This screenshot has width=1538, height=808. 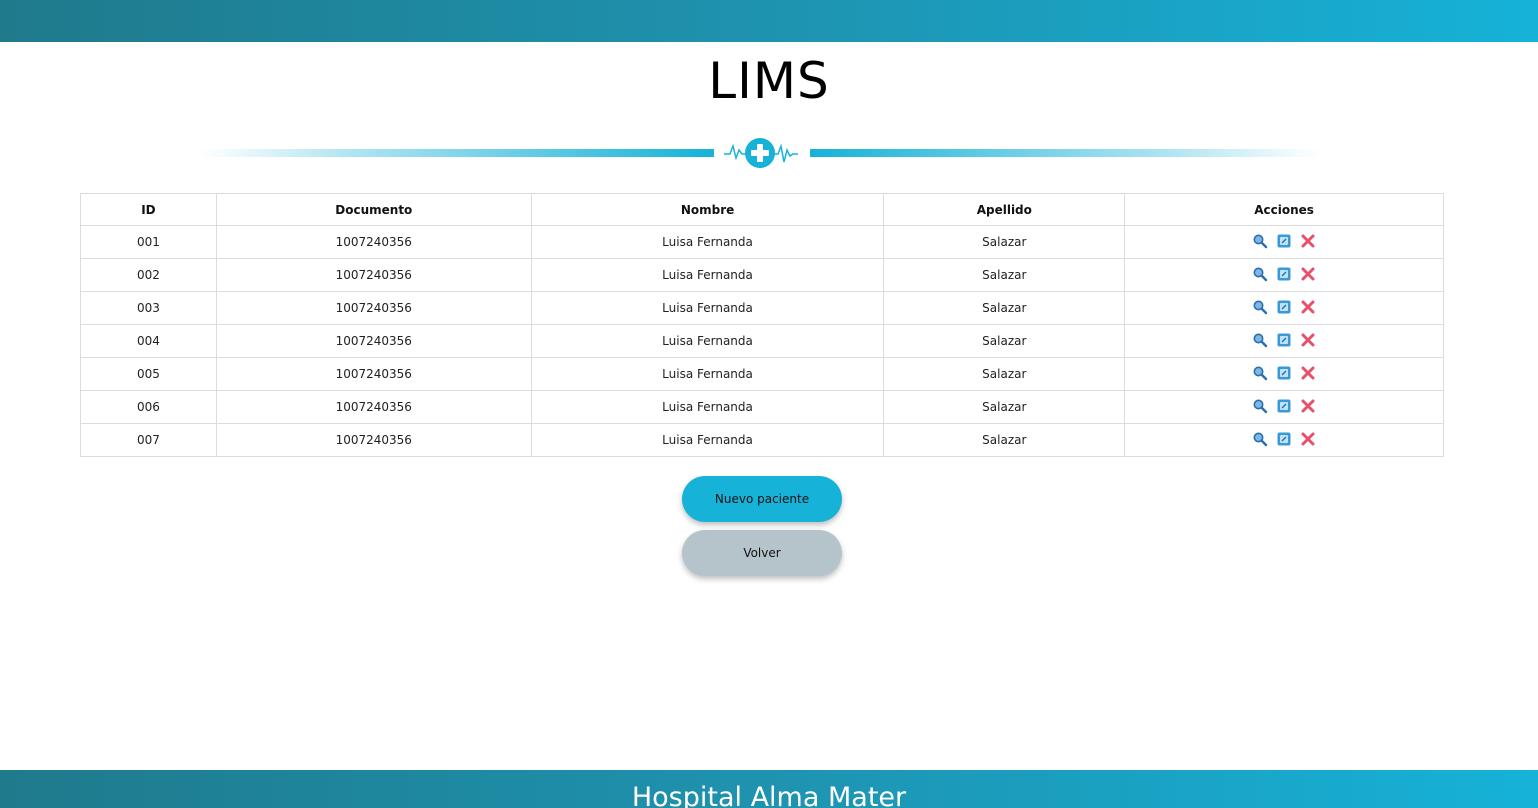 I want to click on table-row: 006 1007240356 Luisa Fernanda Salazar, so click(x=762, y=407).